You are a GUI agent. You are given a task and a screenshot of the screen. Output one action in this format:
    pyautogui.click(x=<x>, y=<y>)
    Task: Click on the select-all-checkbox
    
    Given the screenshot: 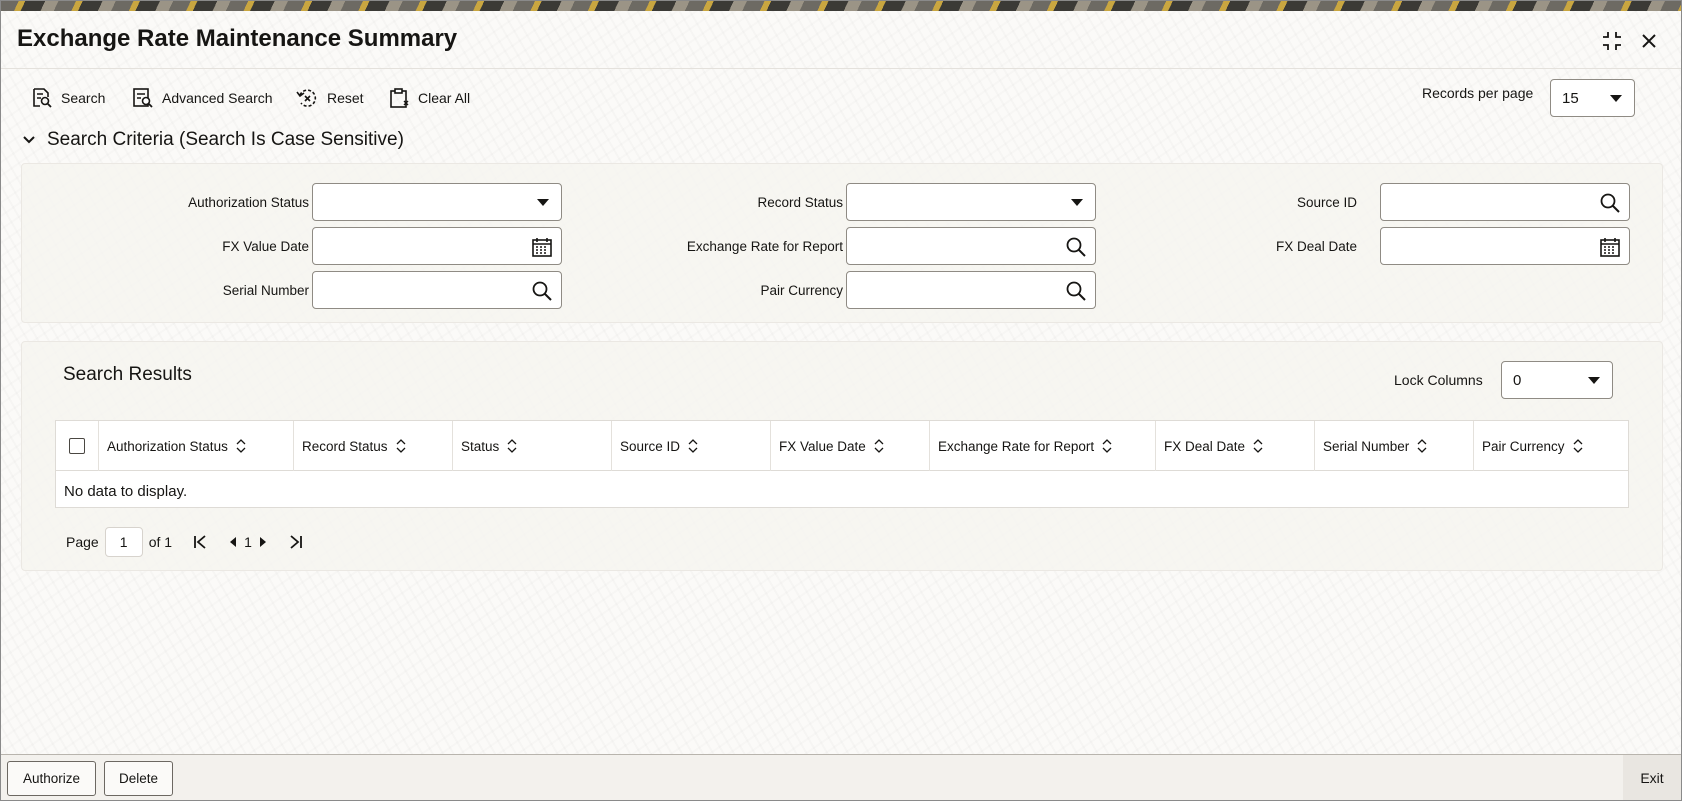 What is the action you would take?
    pyautogui.click(x=77, y=446)
    